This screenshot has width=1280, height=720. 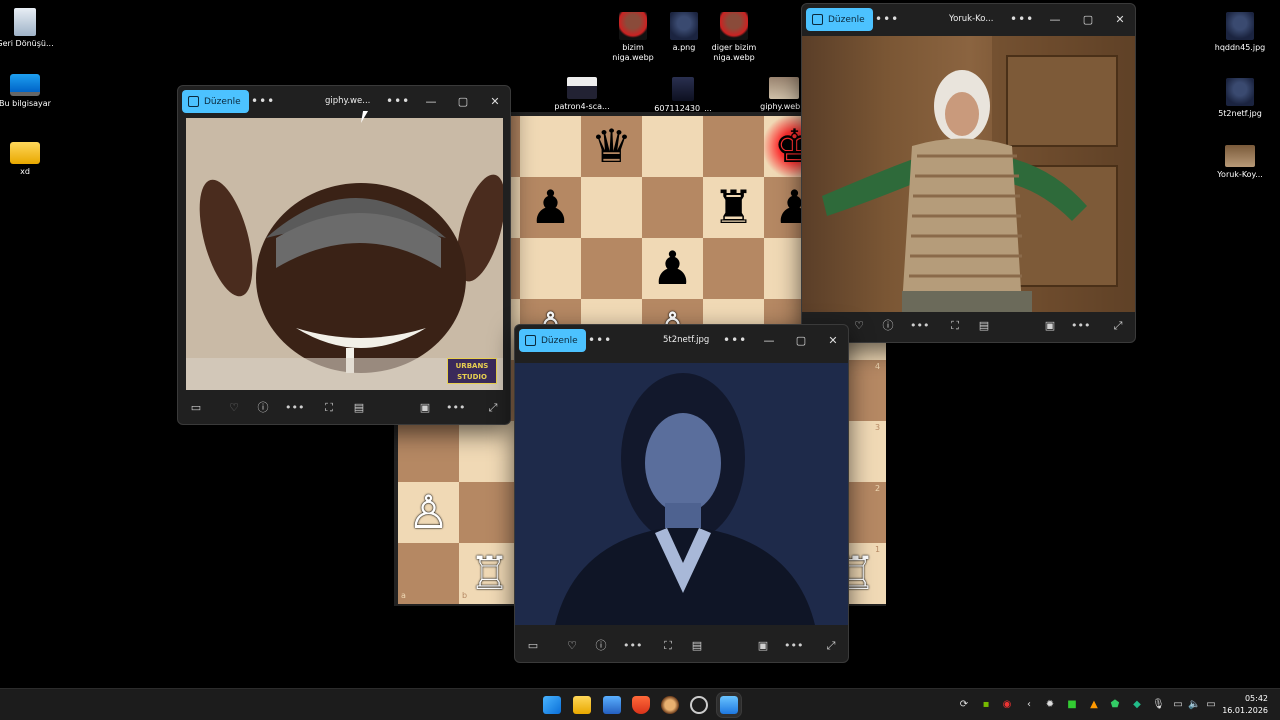 What do you see at coordinates (1194, 705) in the screenshot?
I see `volume-icon: 🔈` at bounding box center [1194, 705].